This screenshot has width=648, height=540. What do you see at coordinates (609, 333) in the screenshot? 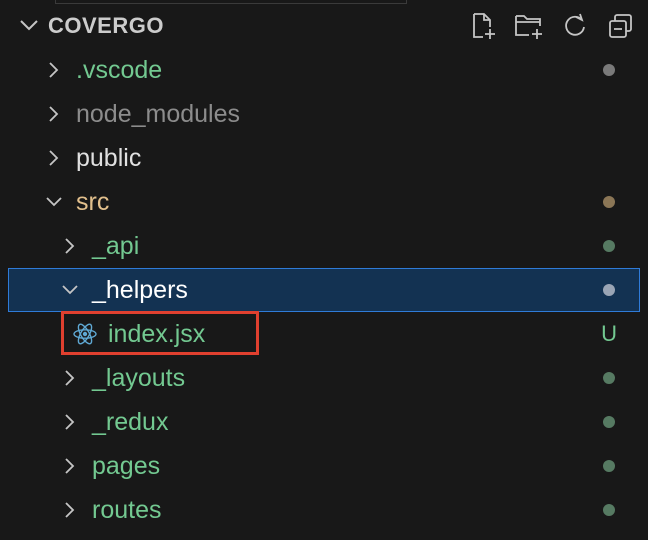
I see `git-status-untracked: U` at bounding box center [609, 333].